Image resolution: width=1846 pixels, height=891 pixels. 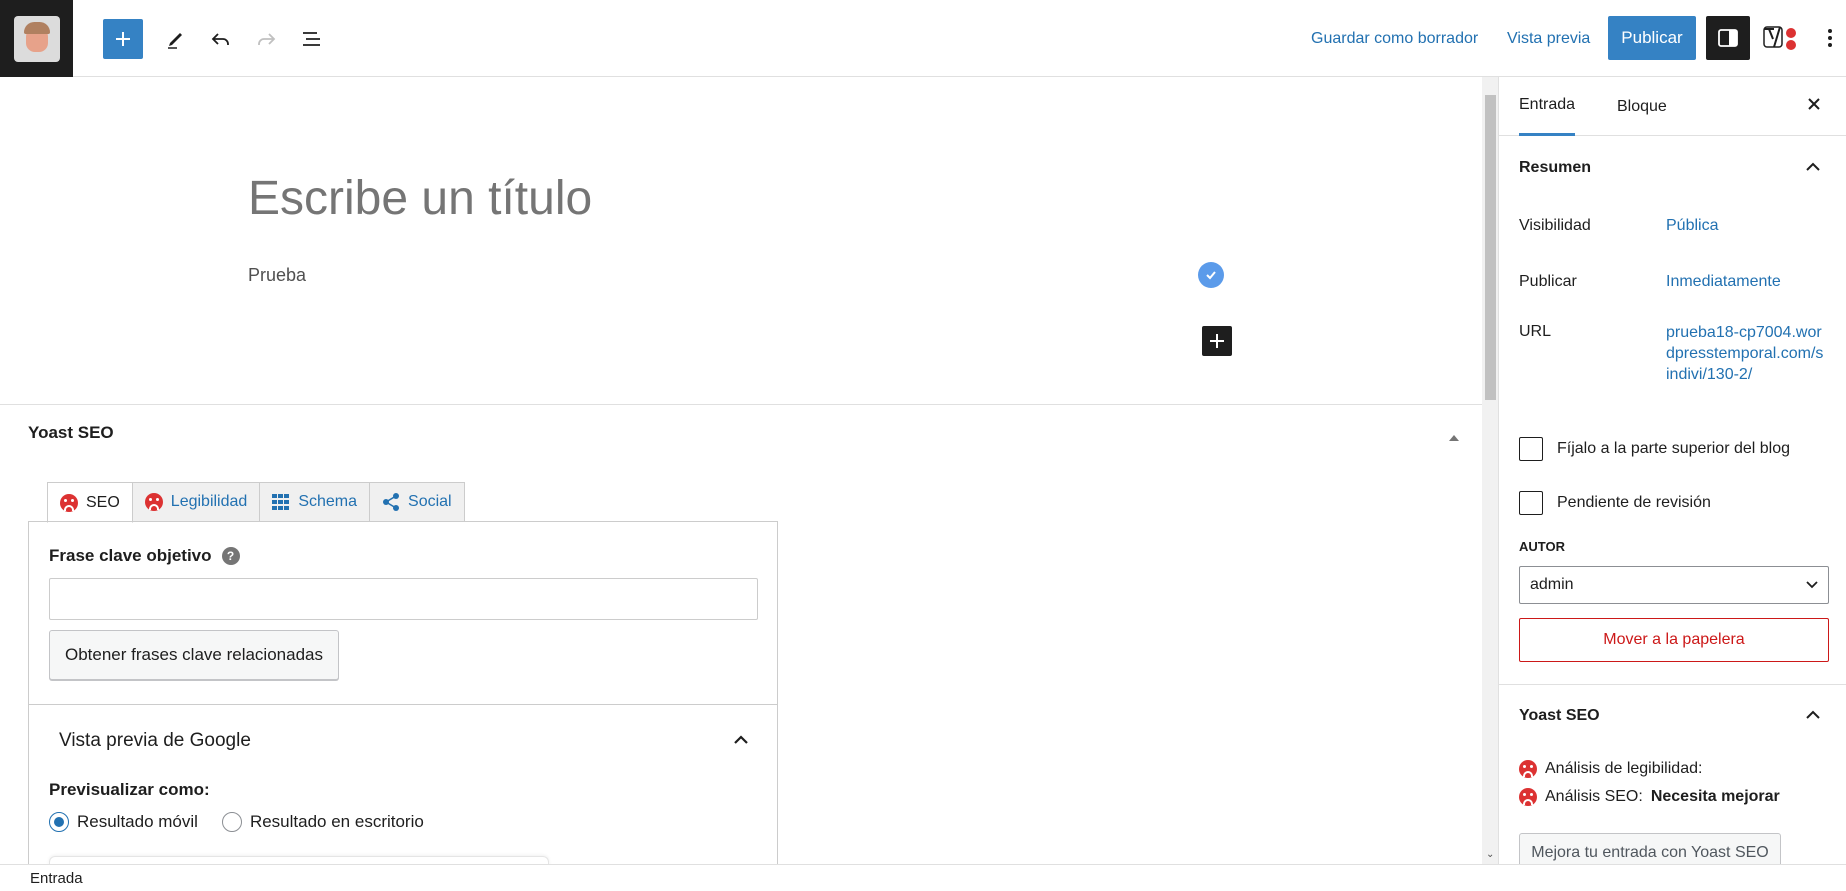 I want to click on close-sidebar-button, so click(x=1814, y=106).